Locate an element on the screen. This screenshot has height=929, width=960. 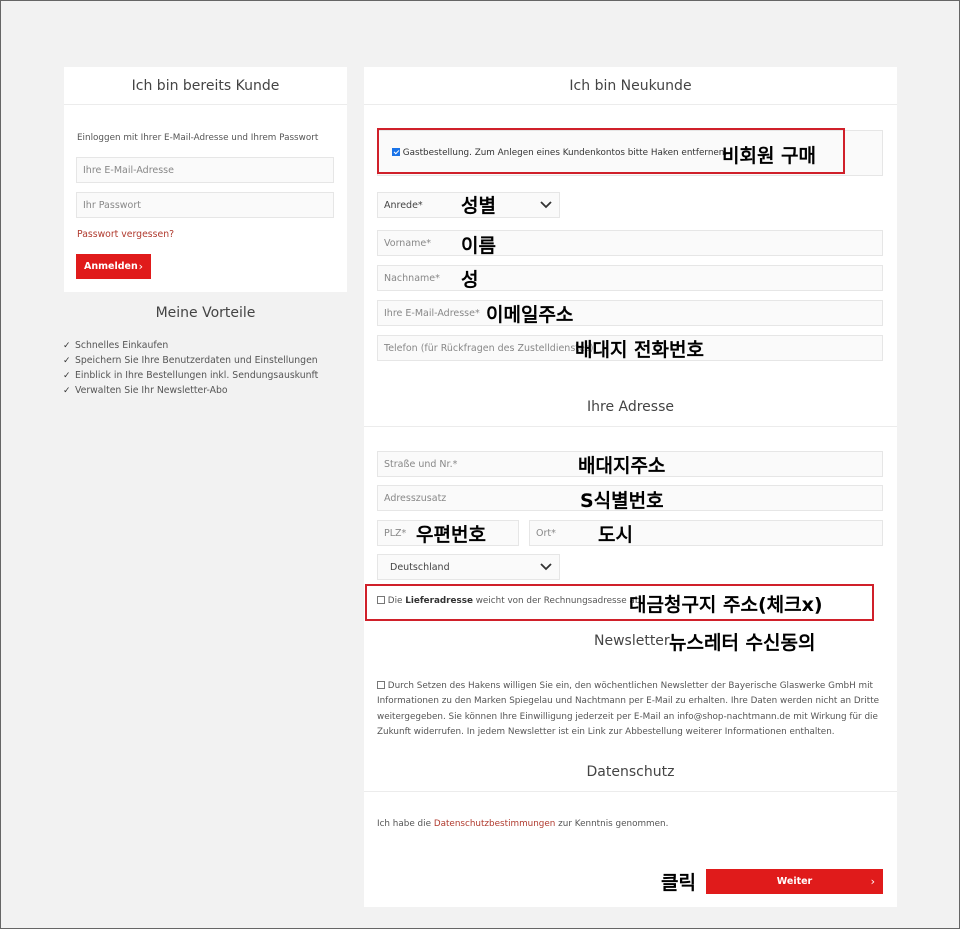
country-select: Deutschland is located at coordinates (468, 567).